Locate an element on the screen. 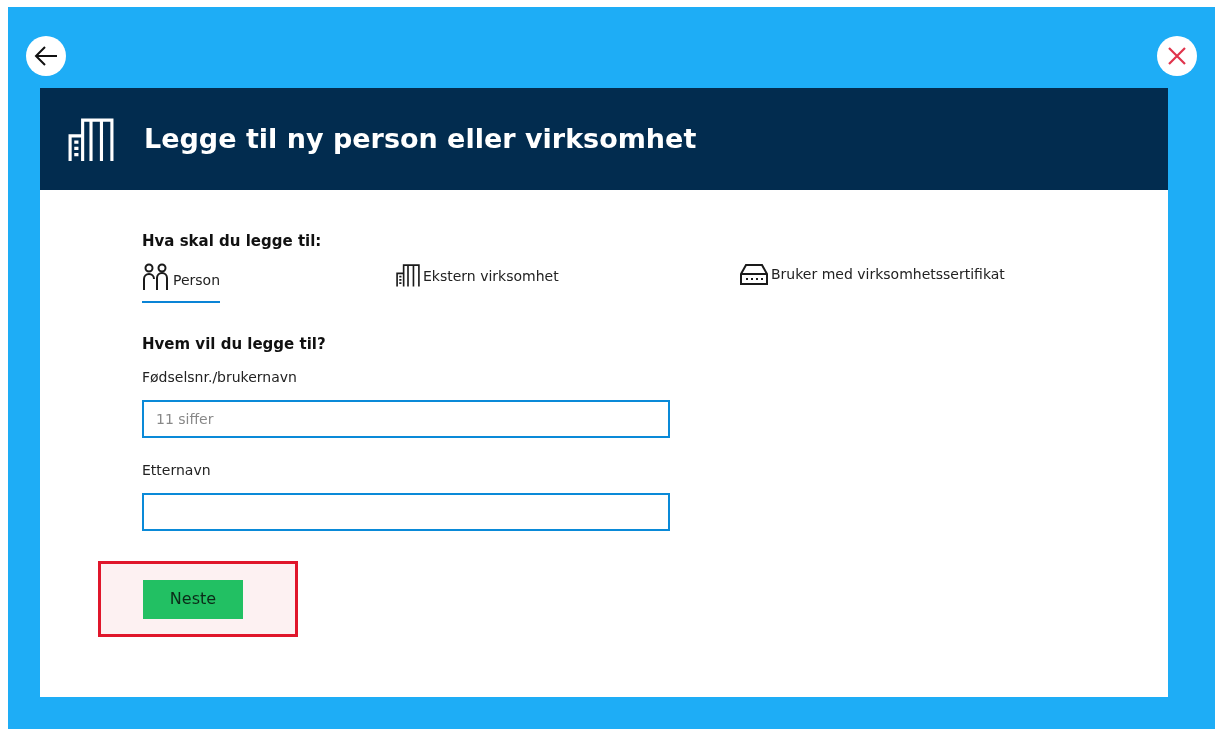  field-label: Etternavn is located at coordinates (177, 470).